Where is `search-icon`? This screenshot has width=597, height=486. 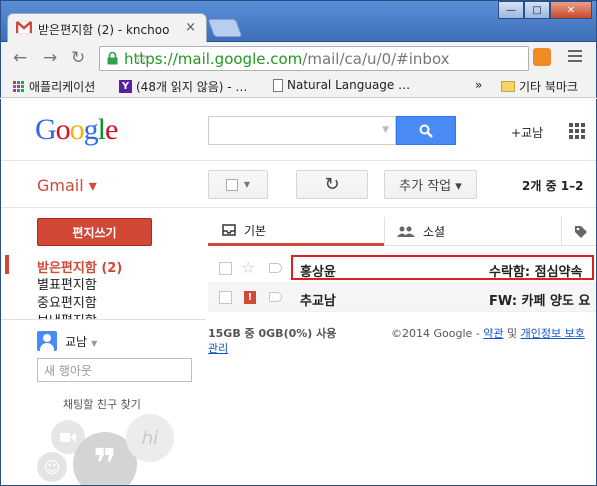
search-icon is located at coordinates (426, 131).